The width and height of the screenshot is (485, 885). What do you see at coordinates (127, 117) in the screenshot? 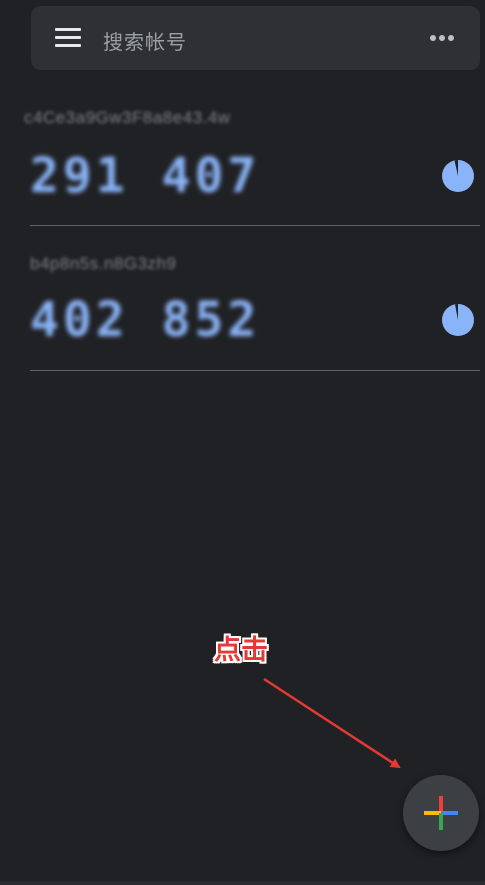
I see `account-name: c4Ce3a9Gw3F8a8e43.4w` at bounding box center [127, 117].